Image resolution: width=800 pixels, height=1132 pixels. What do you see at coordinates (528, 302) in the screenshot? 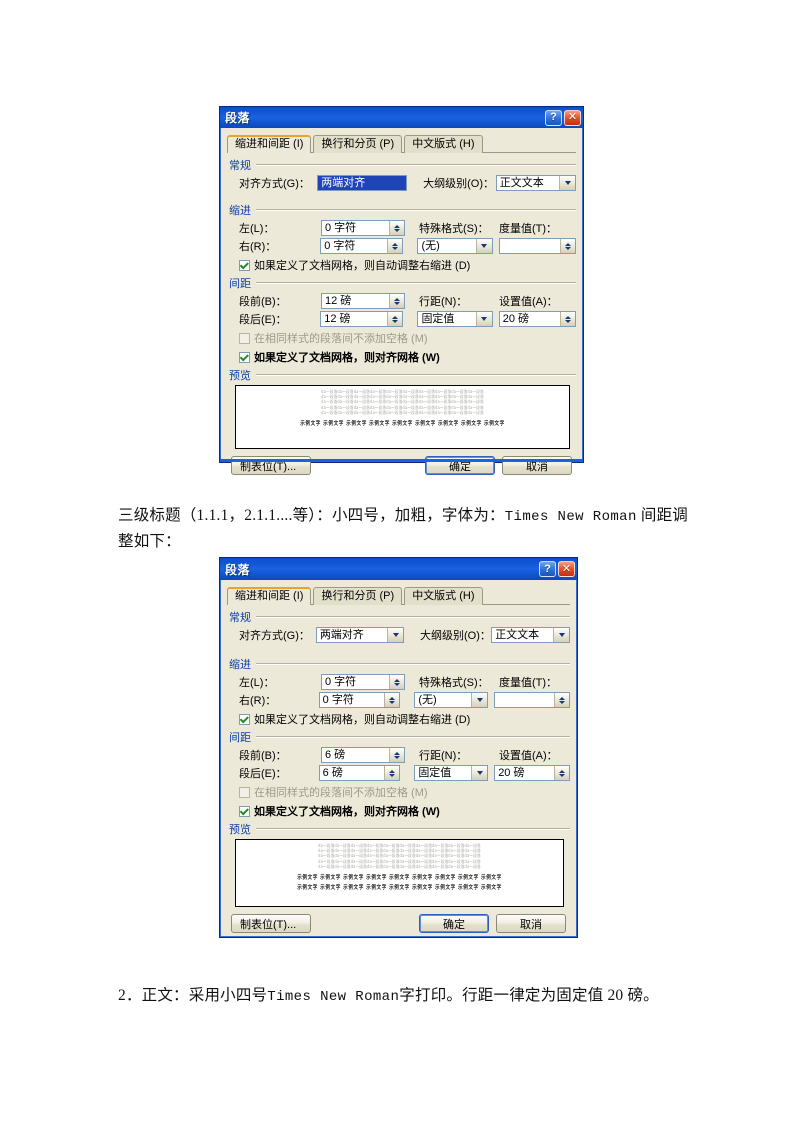
I see `set-value-label: 设置值(A)：` at bounding box center [528, 302].